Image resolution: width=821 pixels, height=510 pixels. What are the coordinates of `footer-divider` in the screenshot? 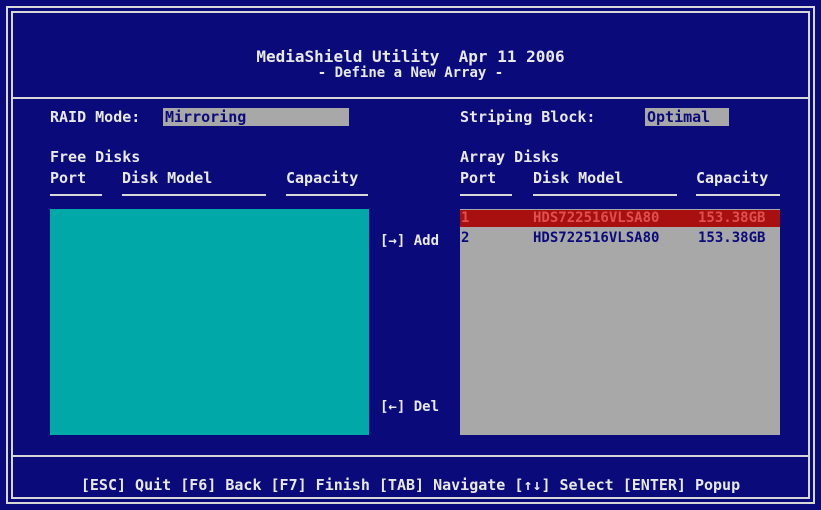 It's located at (410, 456).